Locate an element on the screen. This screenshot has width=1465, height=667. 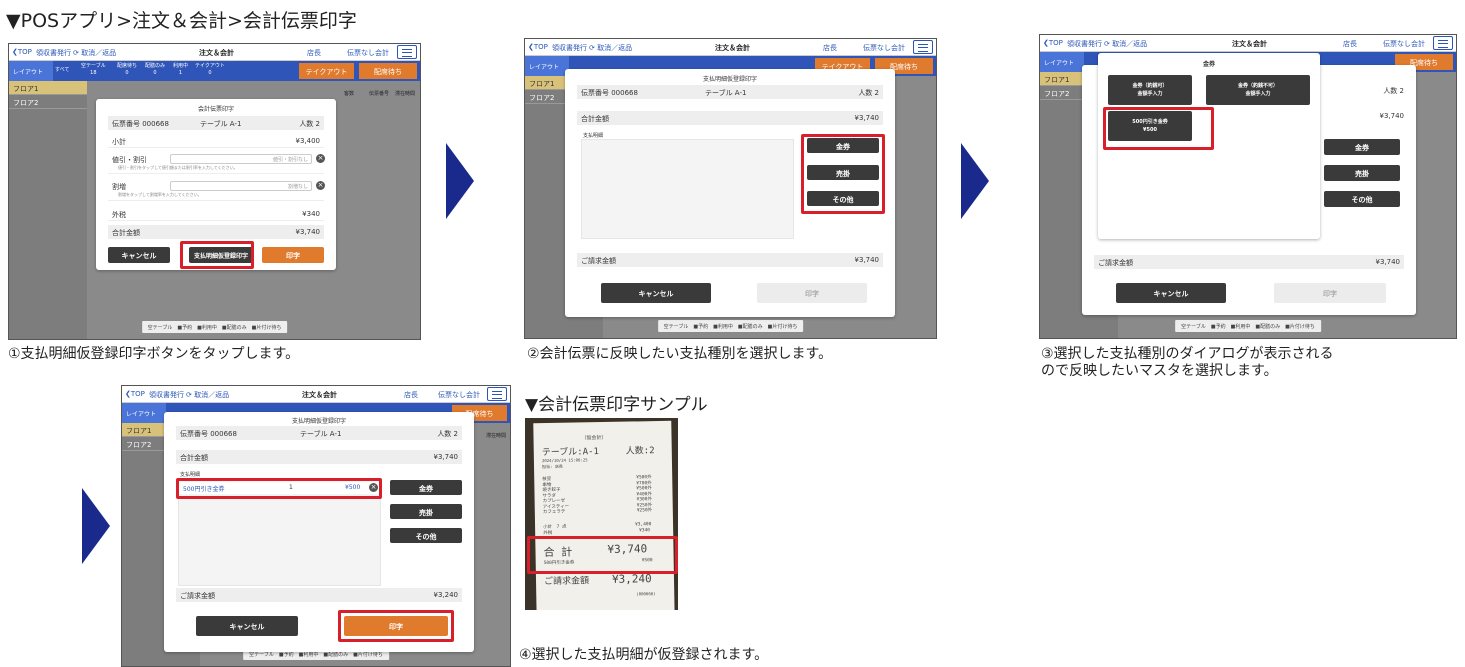
voucher-change-ok-button: 金券（釣銭可） 金額手入力 is located at coordinates (1150, 90).